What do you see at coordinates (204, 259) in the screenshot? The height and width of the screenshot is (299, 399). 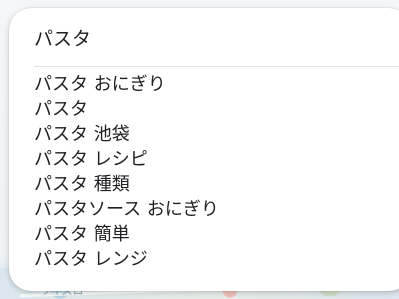 I see `suggestion-item: パスタ レンジ` at bounding box center [204, 259].